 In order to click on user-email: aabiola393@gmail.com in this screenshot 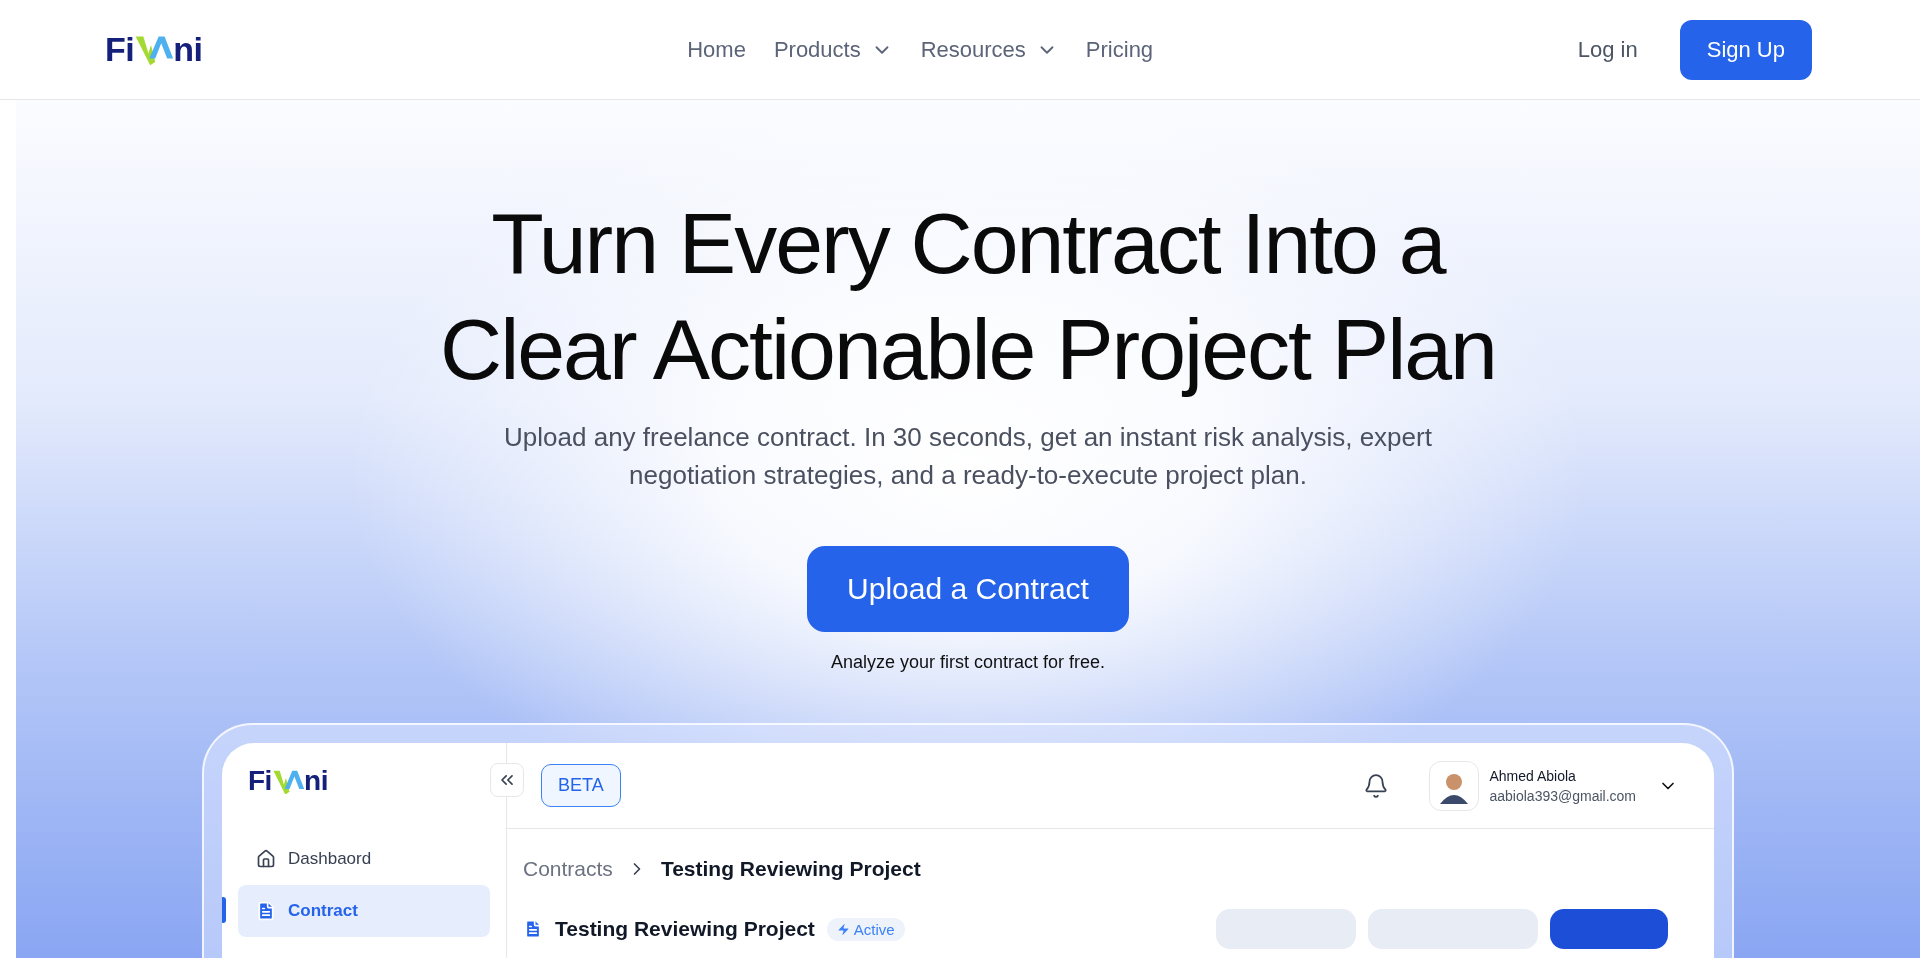, I will do `click(1562, 795)`.